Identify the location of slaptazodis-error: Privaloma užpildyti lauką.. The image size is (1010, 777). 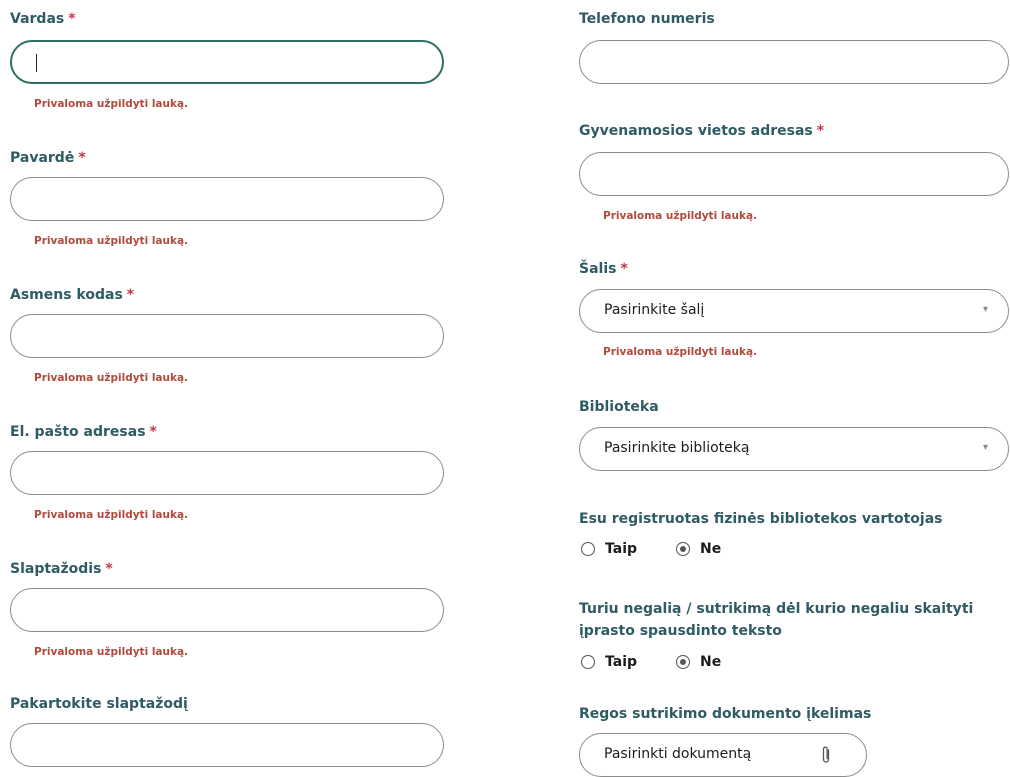
(111, 652).